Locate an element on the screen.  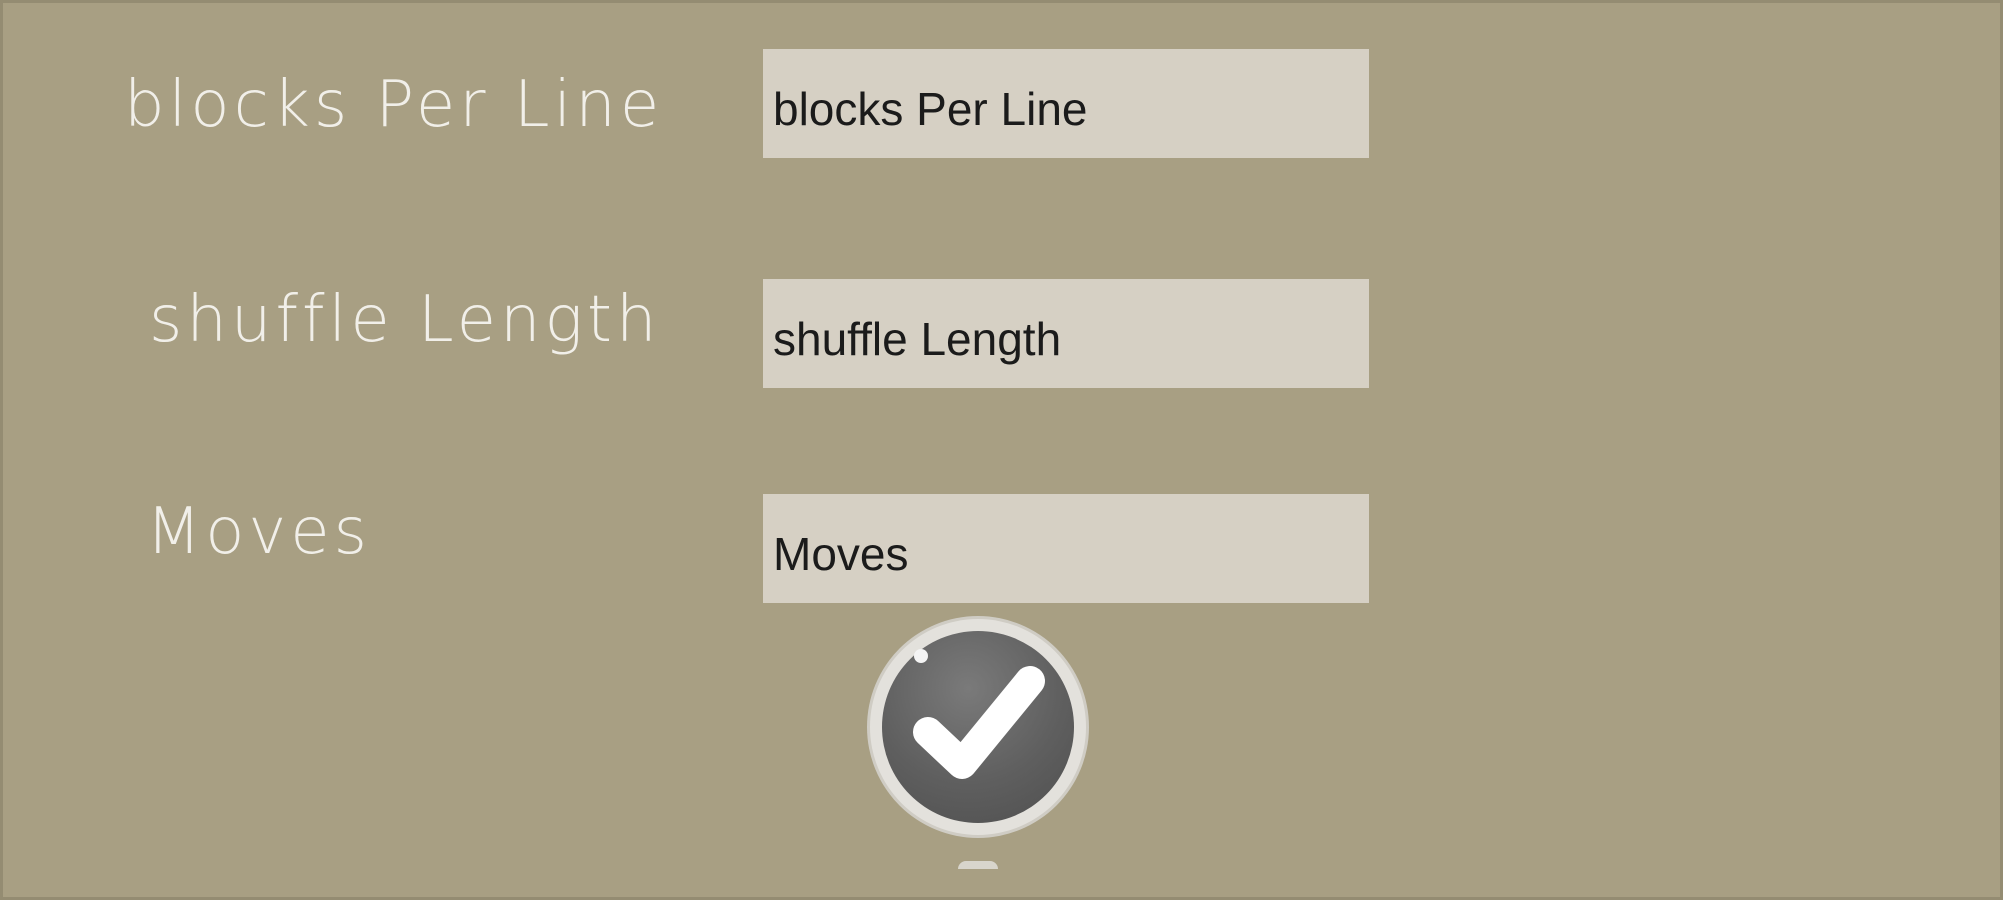
blocks-per-line-label: blocks Per Line is located at coordinates (394, 105).